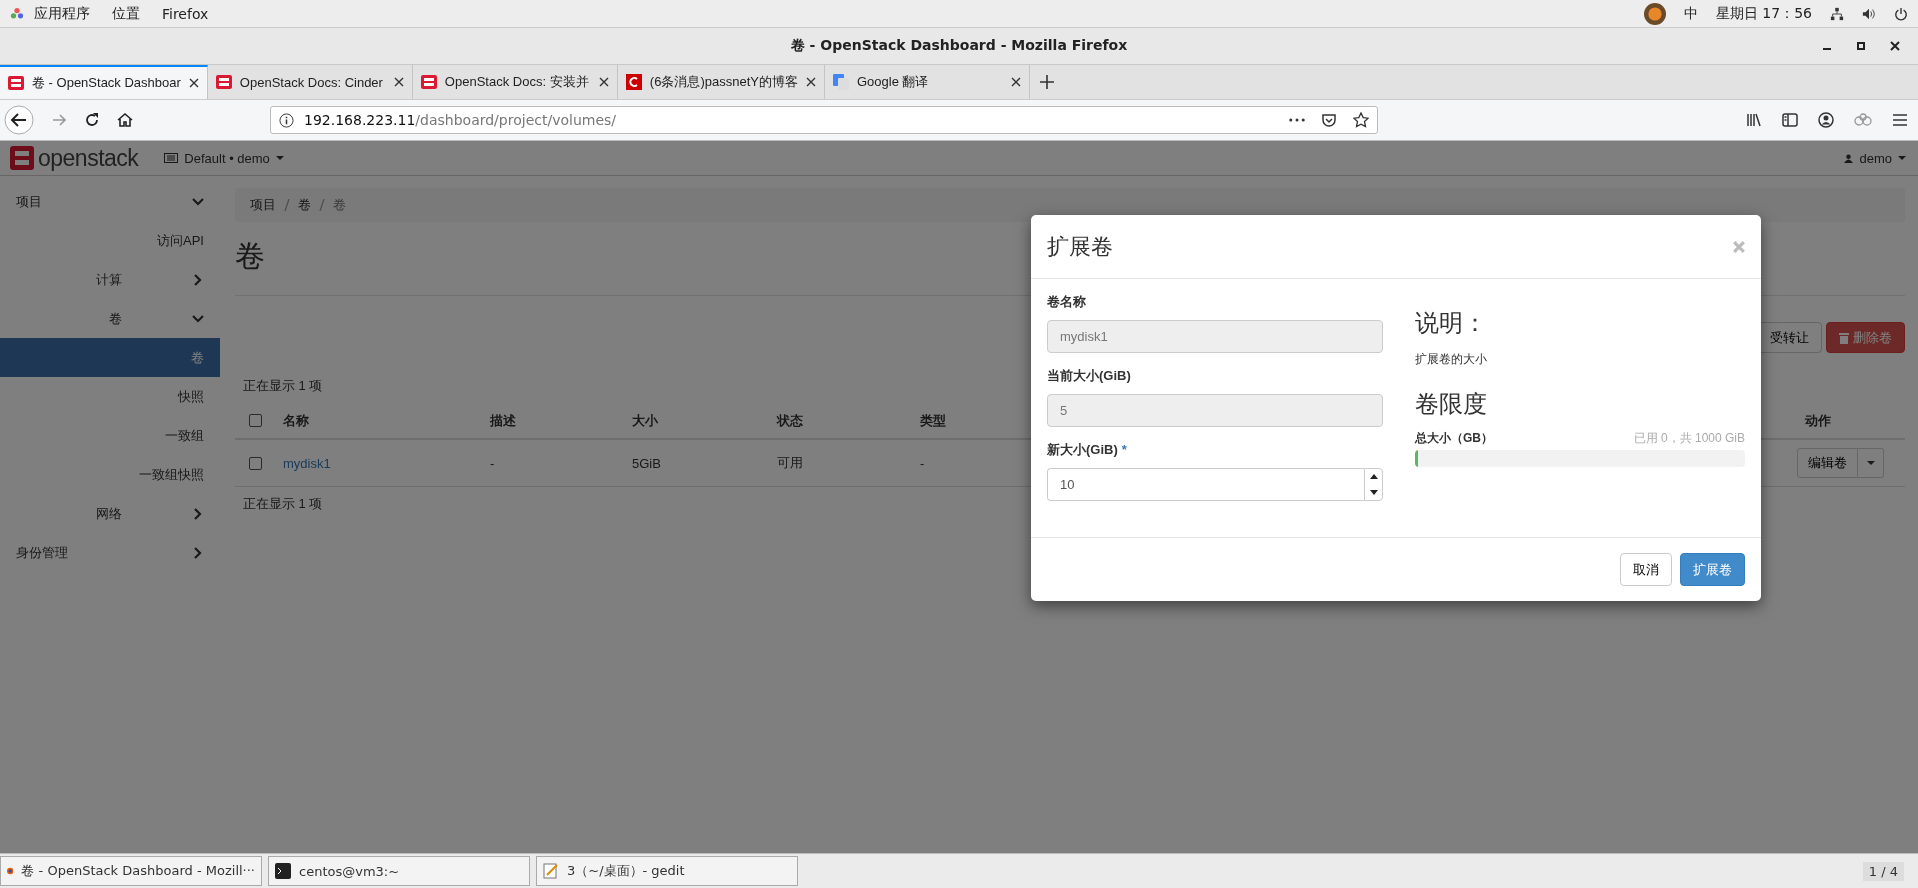 The height and width of the screenshot is (888, 1918). What do you see at coordinates (721, 82) in the screenshot?
I see `browser-tab: (6条消息)passnetY的博客` at bounding box center [721, 82].